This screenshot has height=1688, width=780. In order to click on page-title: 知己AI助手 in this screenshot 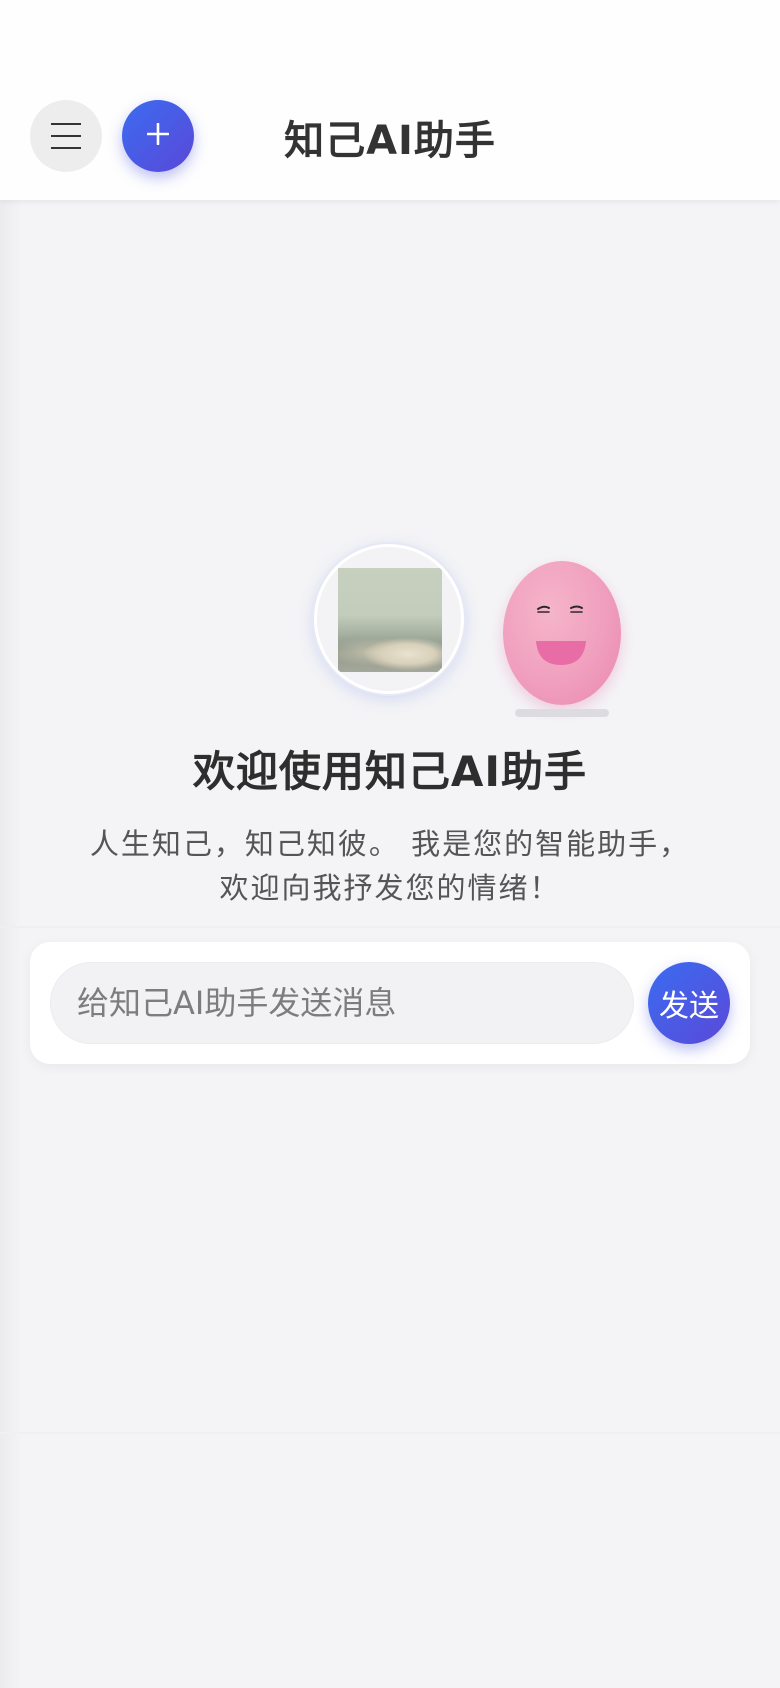, I will do `click(390, 141)`.